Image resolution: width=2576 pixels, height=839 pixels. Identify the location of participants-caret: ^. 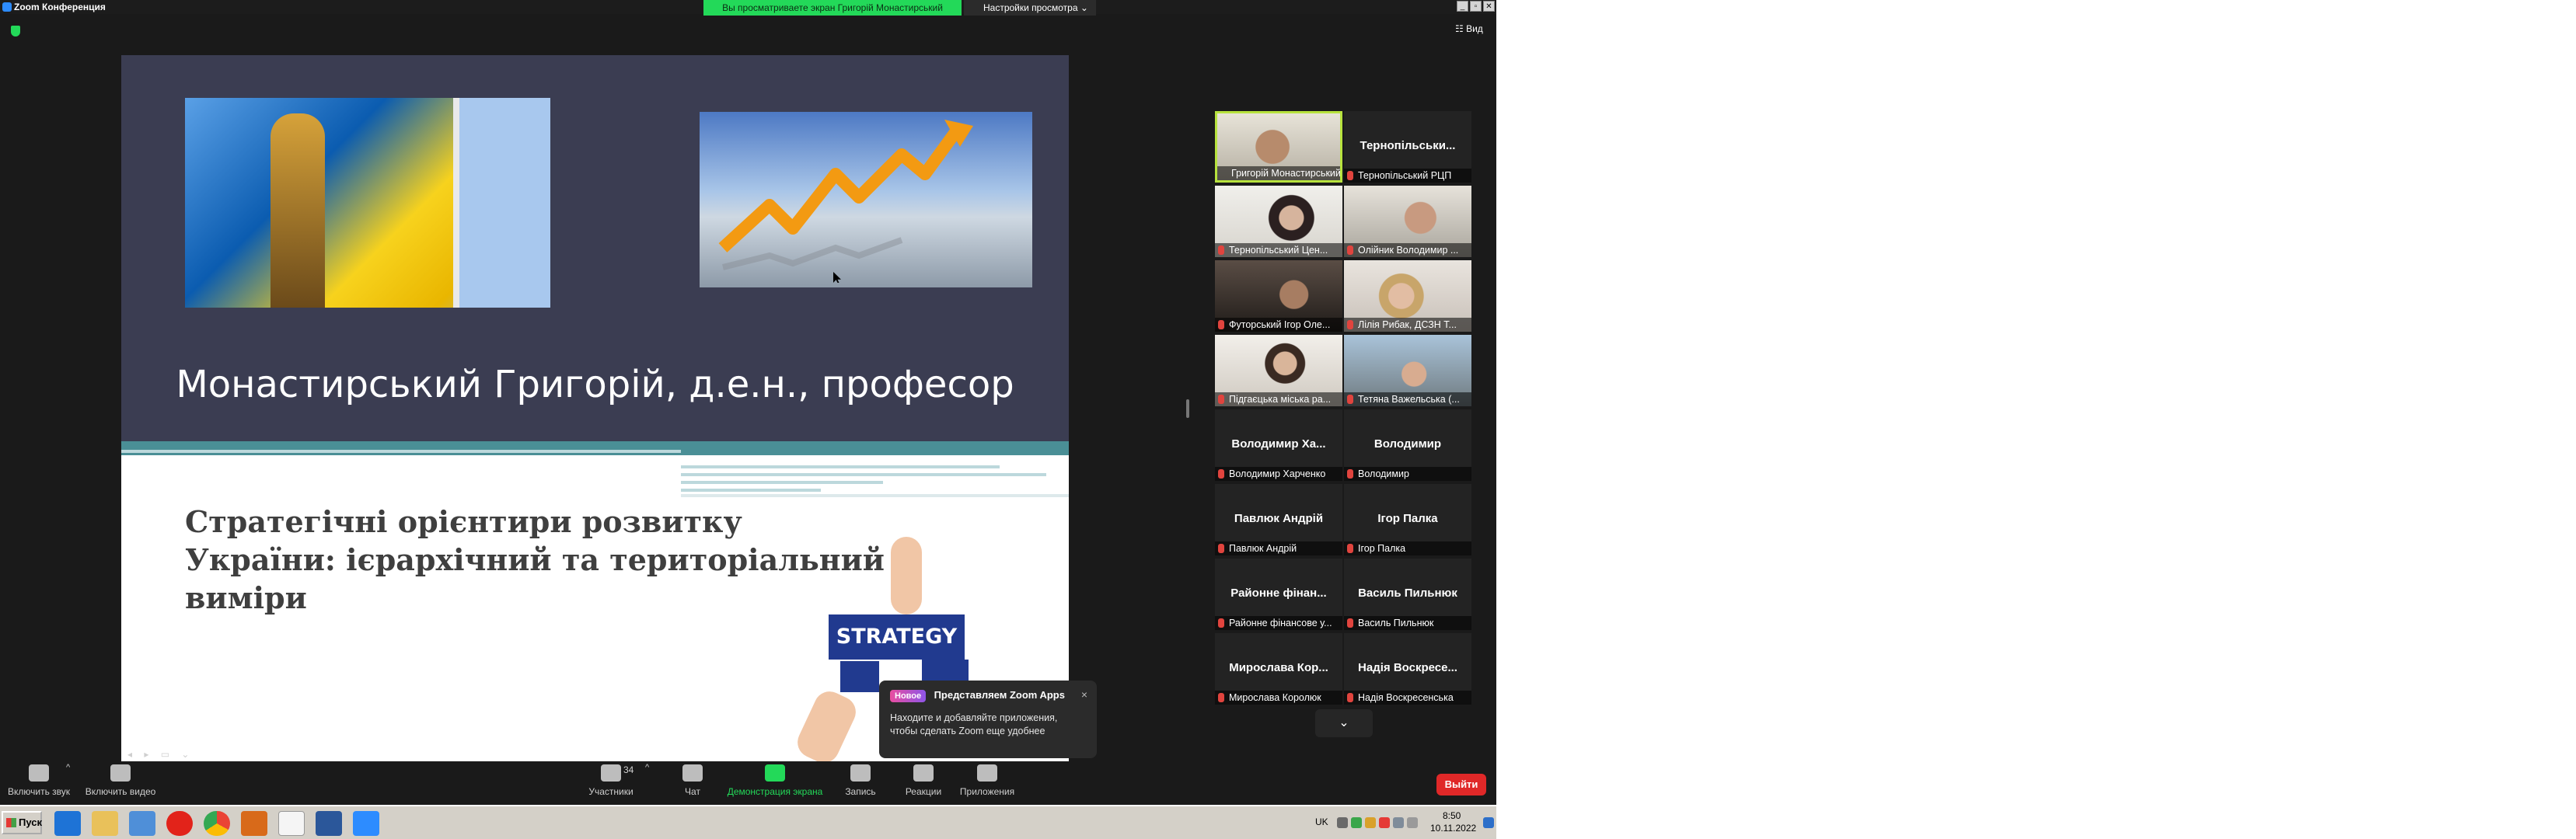
(647, 768).